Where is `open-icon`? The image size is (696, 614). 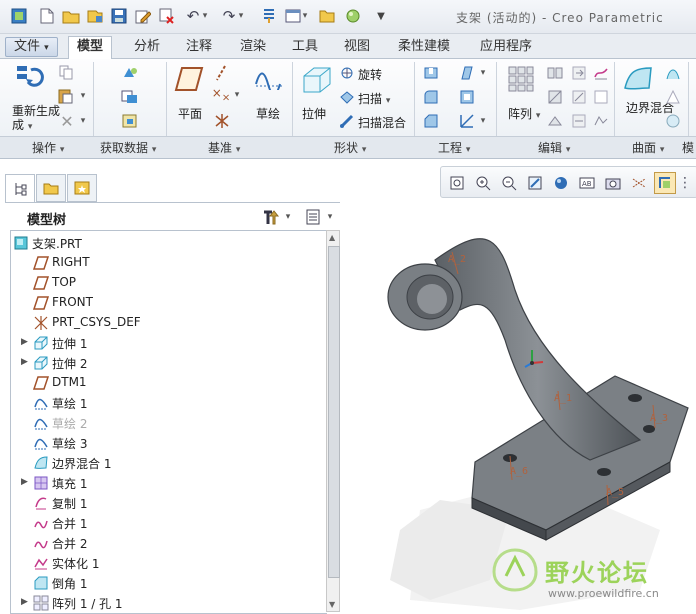
open-icon is located at coordinates (71, 16).